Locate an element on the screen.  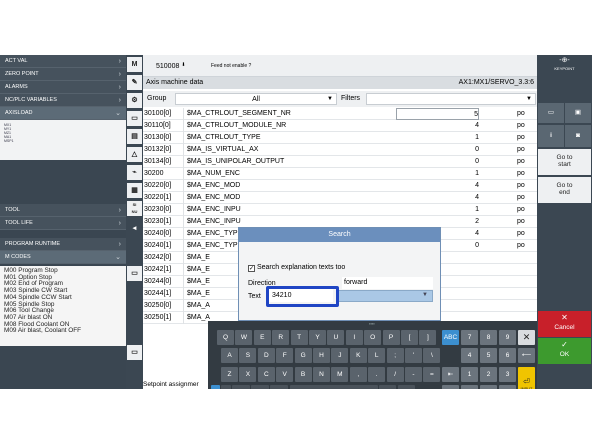
panel-header-tool-life: TOOL LIFE › is located at coordinates (63, 223).